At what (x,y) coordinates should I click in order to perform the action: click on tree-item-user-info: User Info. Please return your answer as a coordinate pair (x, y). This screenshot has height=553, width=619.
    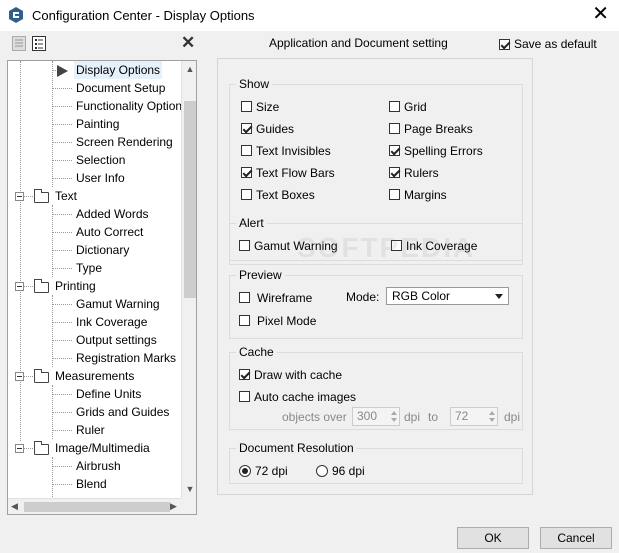
    Looking at the image, I should click on (94, 178).